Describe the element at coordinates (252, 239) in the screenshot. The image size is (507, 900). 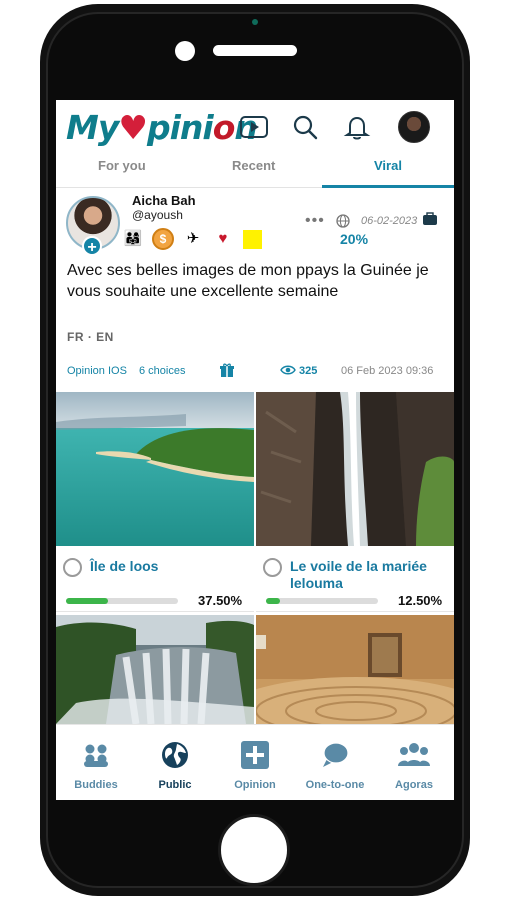
I see `yellow-badge-icon` at that location.